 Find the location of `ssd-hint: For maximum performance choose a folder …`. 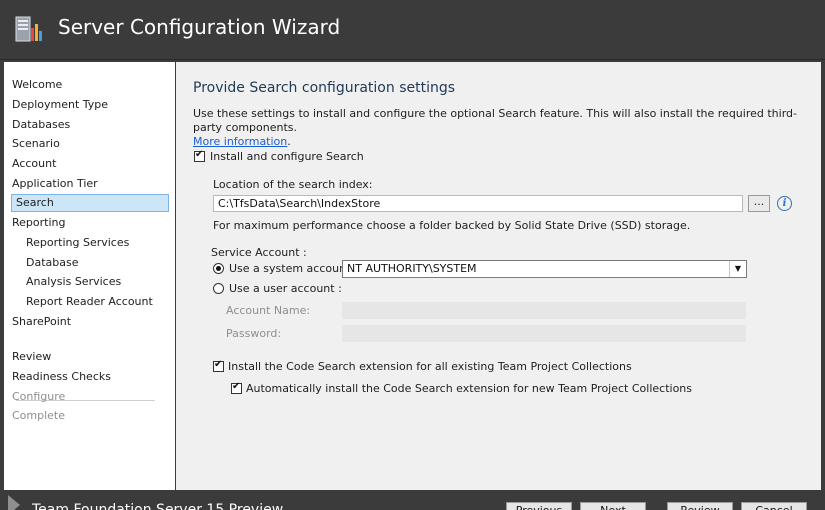

ssd-hint: For maximum performance choose a folder … is located at coordinates (452, 225).